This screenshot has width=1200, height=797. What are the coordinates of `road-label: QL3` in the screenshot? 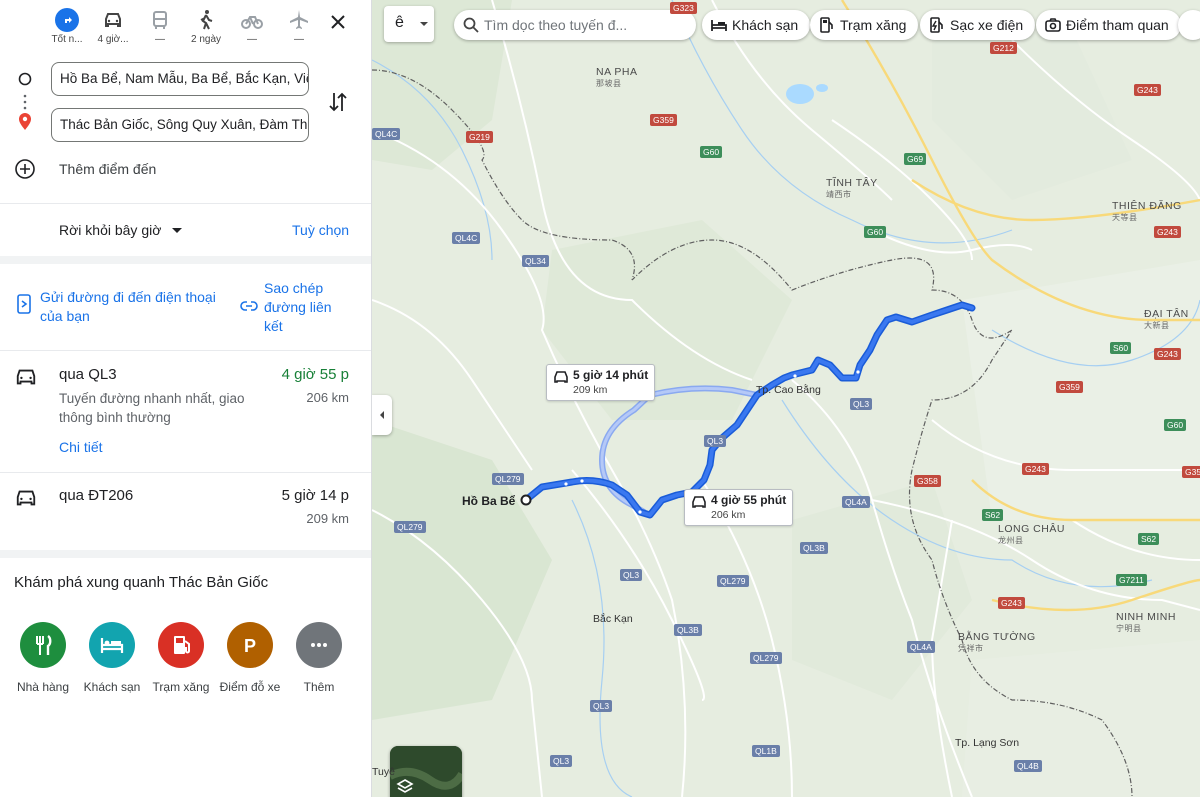 It's located at (861, 404).